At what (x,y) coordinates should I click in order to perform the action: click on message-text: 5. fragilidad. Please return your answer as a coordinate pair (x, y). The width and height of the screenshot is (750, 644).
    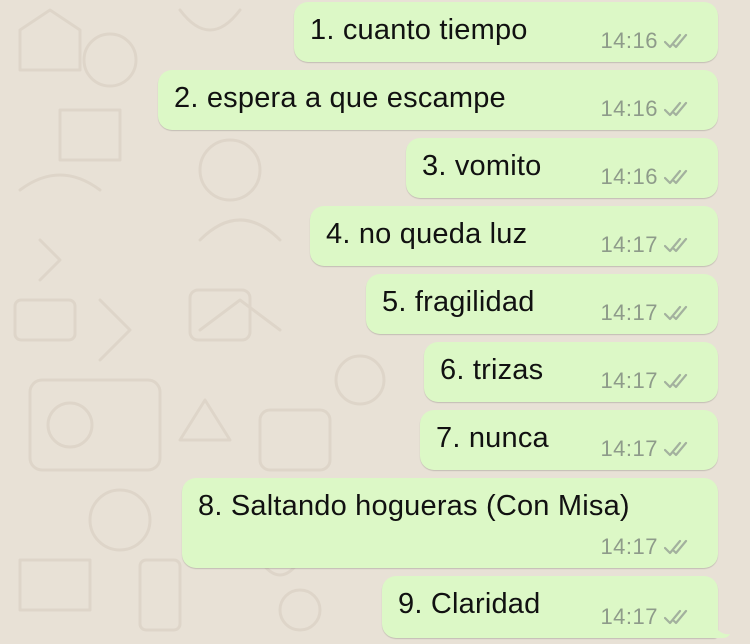
    Looking at the image, I should click on (458, 302).